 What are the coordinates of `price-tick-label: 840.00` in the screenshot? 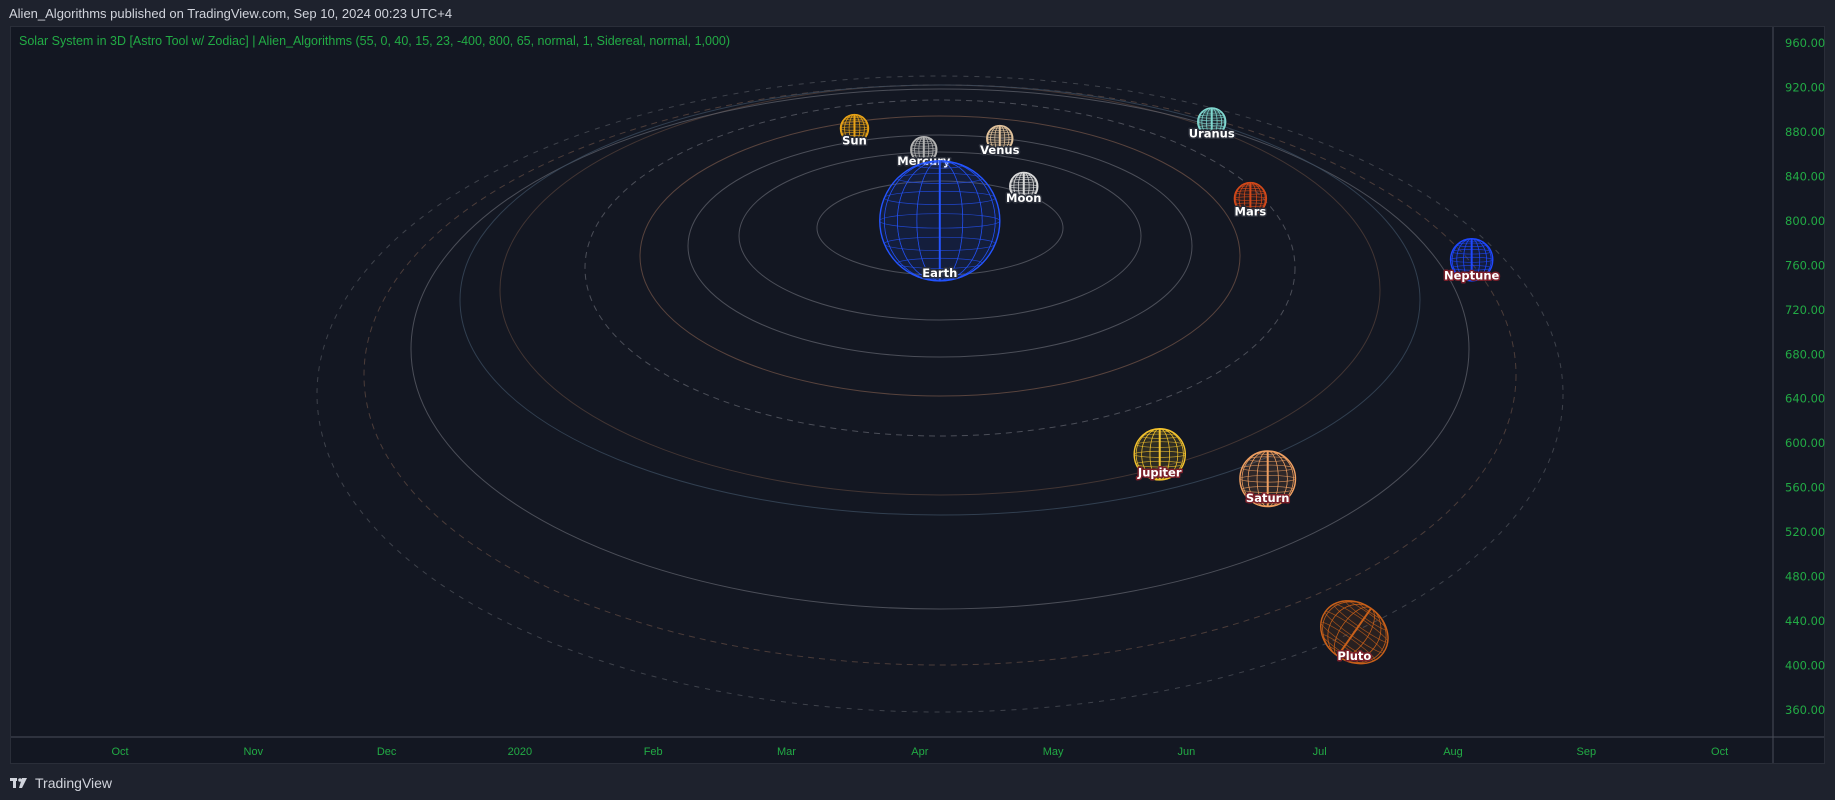 It's located at (1805, 176).